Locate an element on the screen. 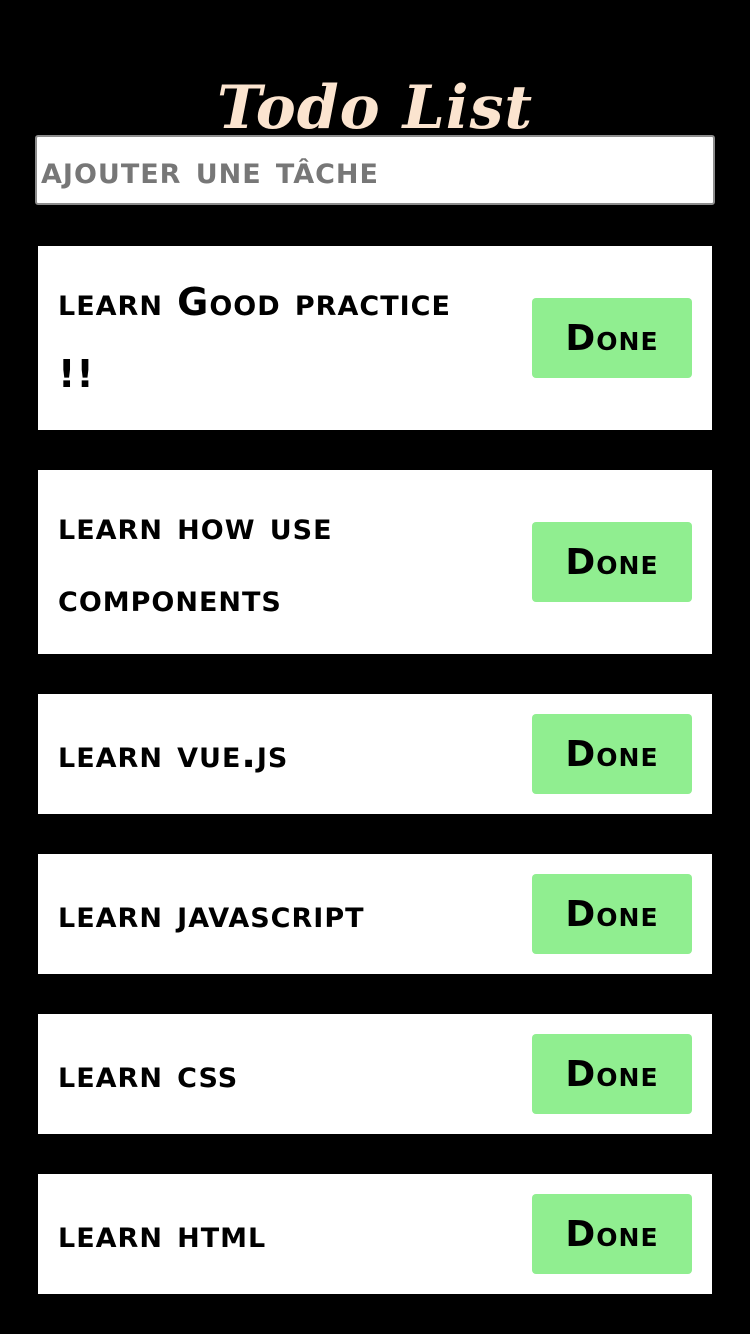 Image resolution: width=750 pixels, height=1334 pixels. todo-text: learn javascript is located at coordinates (211, 914).